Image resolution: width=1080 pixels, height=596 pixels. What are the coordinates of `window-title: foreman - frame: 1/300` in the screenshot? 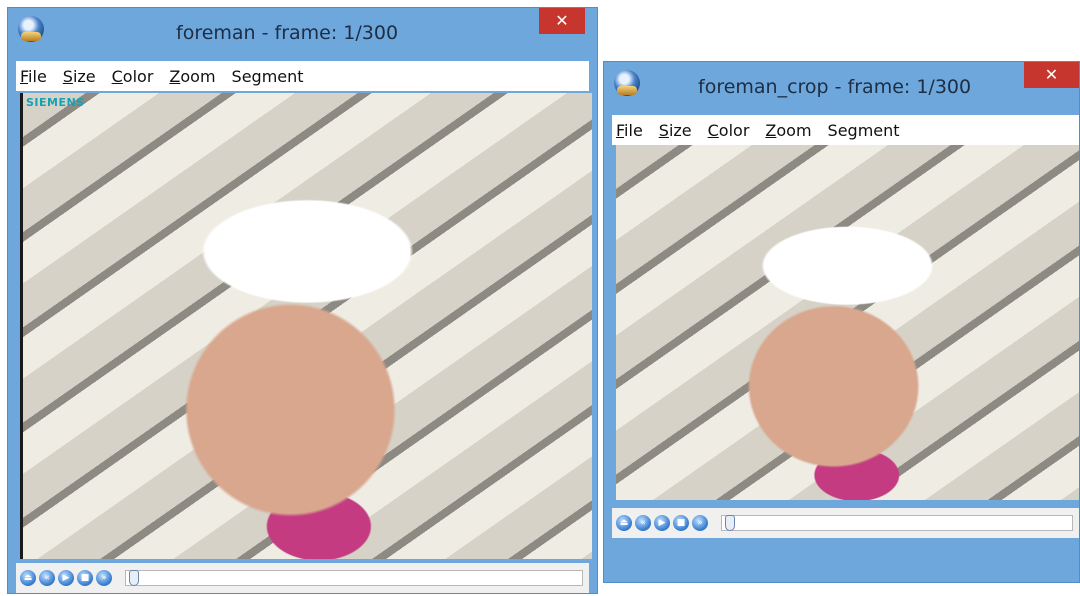 It's located at (287, 33).